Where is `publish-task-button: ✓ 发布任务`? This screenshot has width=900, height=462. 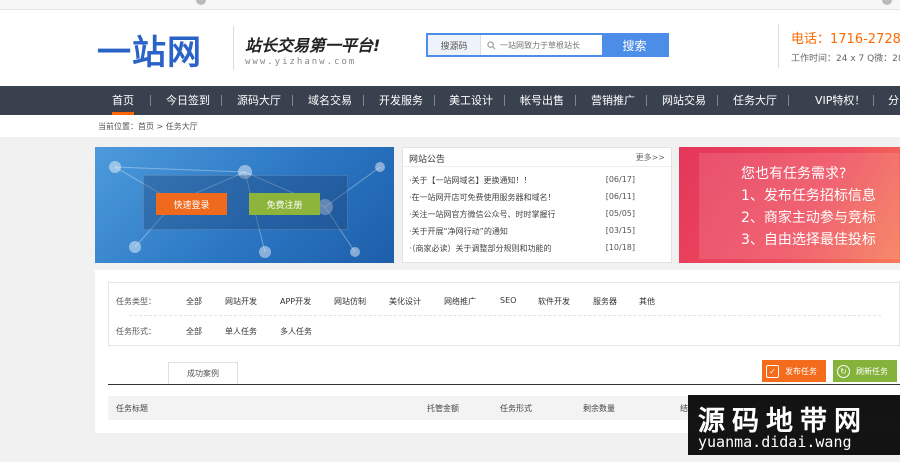
publish-task-button: ✓ 发布任务 is located at coordinates (794, 371).